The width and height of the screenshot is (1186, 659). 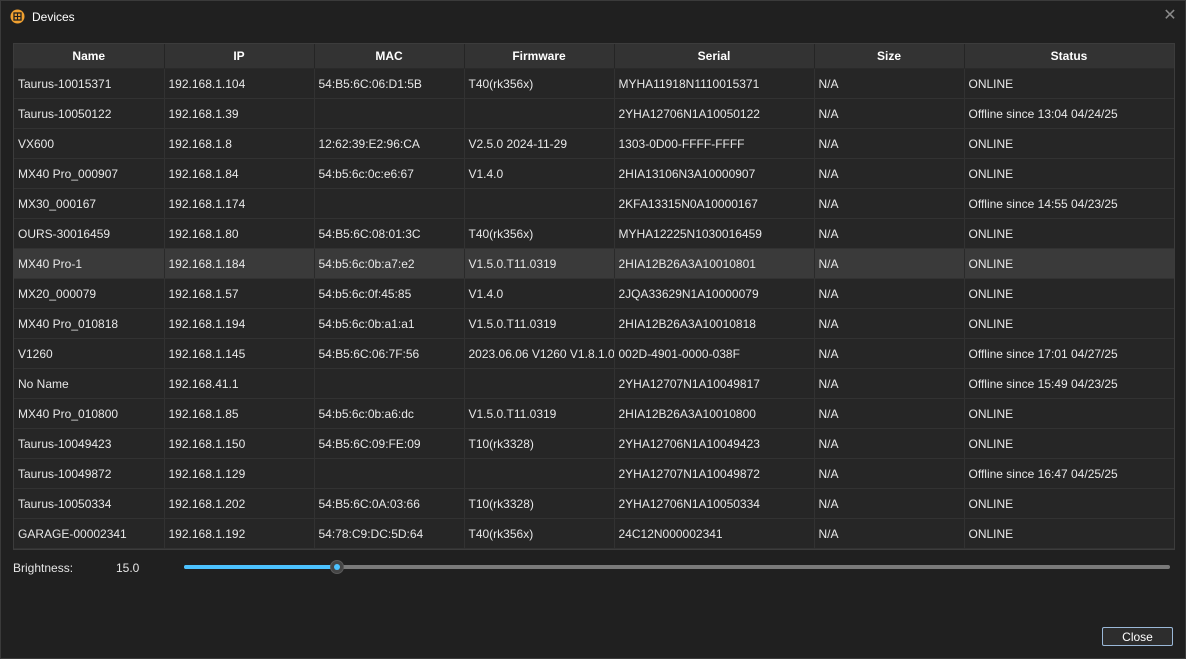 What do you see at coordinates (89, 443) in the screenshot?
I see `cell-name: Taurus-10049423` at bounding box center [89, 443].